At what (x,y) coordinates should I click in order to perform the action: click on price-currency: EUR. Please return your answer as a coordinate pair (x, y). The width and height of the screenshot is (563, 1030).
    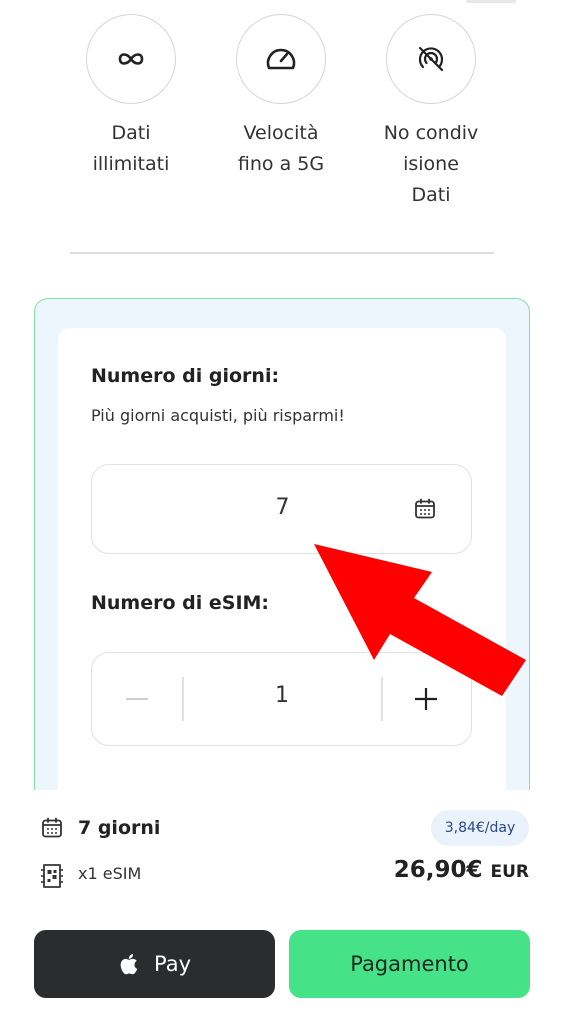
    Looking at the image, I should click on (509, 872).